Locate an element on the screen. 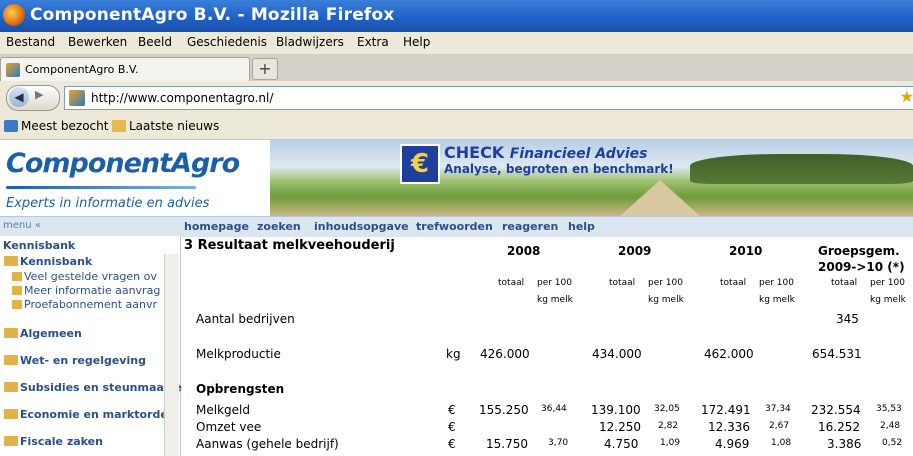 The height and width of the screenshot is (456, 913). sidebar-item-economie: Economie en marktordeni is located at coordinates (91, 414).